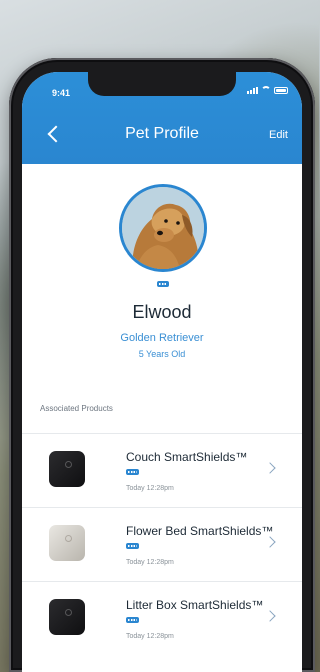 The height and width of the screenshot is (672, 320). I want to click on signal-icon, so click(252, 90).